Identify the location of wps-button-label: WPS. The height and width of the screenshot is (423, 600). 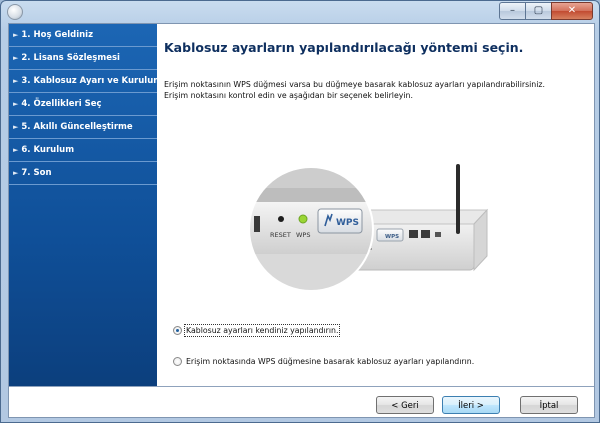
(347, 223).